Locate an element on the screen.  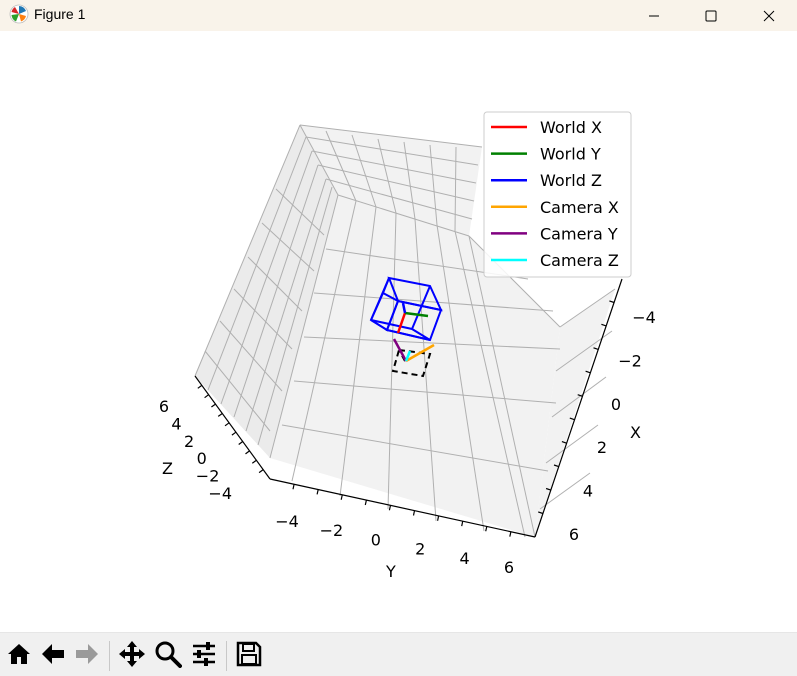
y-tick-label: 0 is located at coordinates (376, 539).